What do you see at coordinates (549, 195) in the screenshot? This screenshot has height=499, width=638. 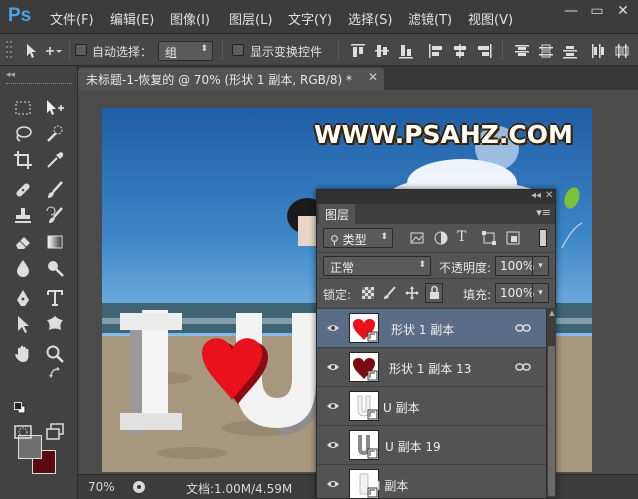 I see `close-panel-icon: ✕` at bounding box center [549, 195].